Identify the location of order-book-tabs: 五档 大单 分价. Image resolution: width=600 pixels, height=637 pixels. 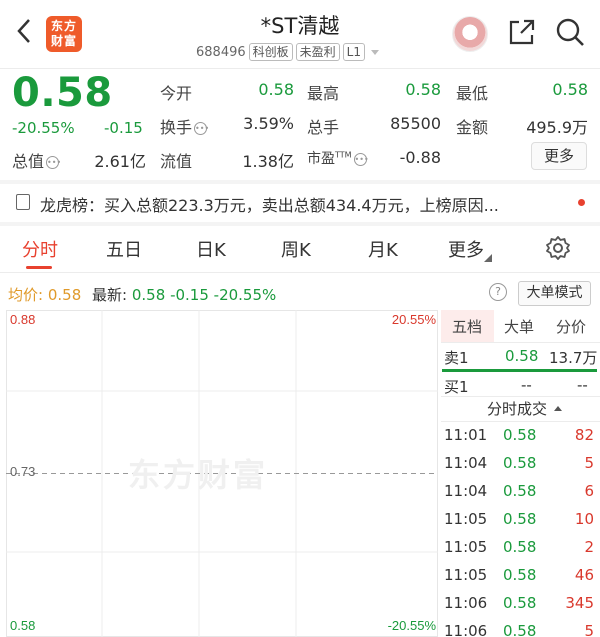
(520, 326).